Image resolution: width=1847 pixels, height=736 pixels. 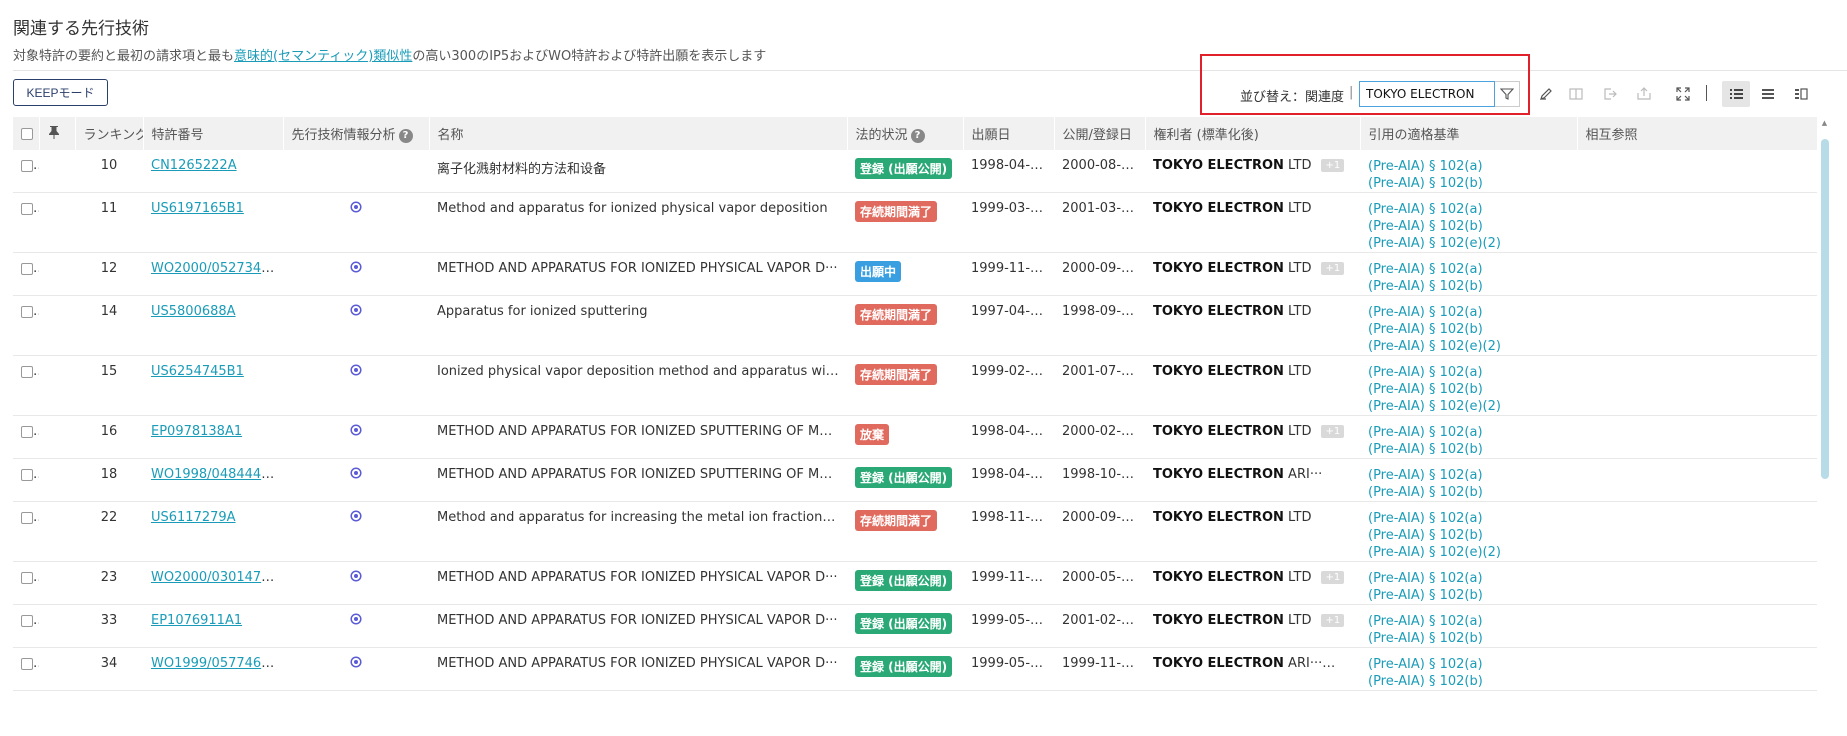 I want to click on select-all-checkbox, so click(x=27, y=133).